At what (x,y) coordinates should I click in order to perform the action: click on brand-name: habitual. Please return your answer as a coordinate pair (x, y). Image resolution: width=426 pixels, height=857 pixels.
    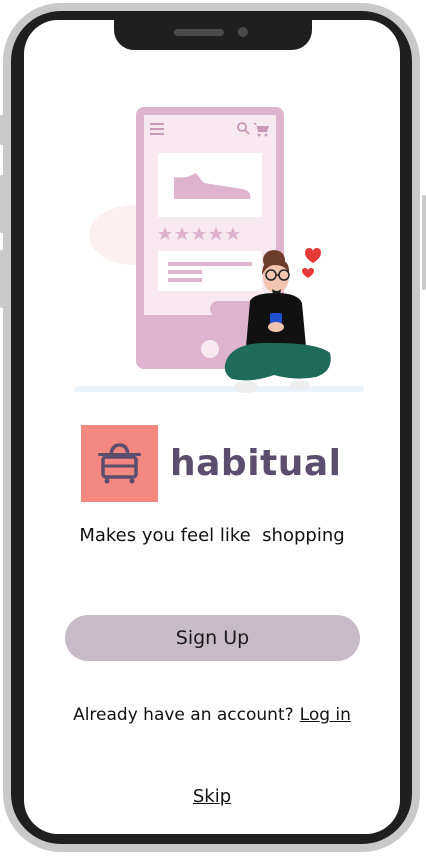
    Looking at the image, I should click on (256, 463).